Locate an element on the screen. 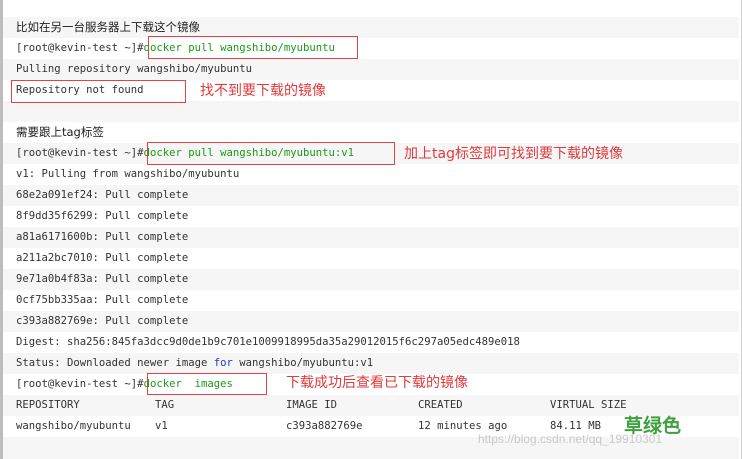 Image resolution: width=742 pixels, height=459 pixels. table-cell: c393a882769e is located at coordinates (324, 426).